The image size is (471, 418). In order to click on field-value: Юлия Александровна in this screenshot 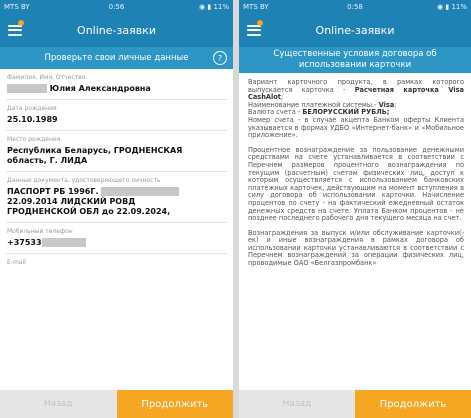, I will do `click(116, 89)`.